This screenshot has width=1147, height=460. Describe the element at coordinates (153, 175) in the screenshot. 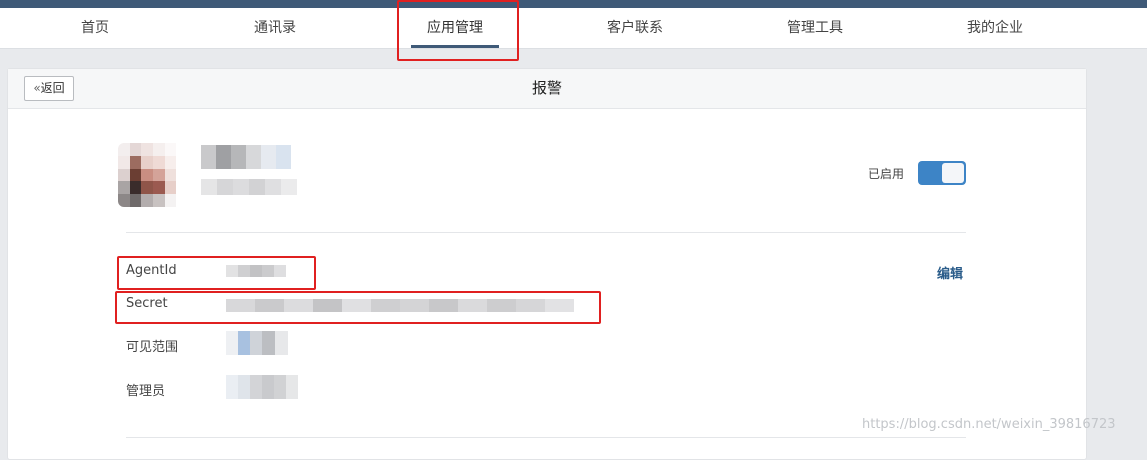

I see `app-logo` at that location.